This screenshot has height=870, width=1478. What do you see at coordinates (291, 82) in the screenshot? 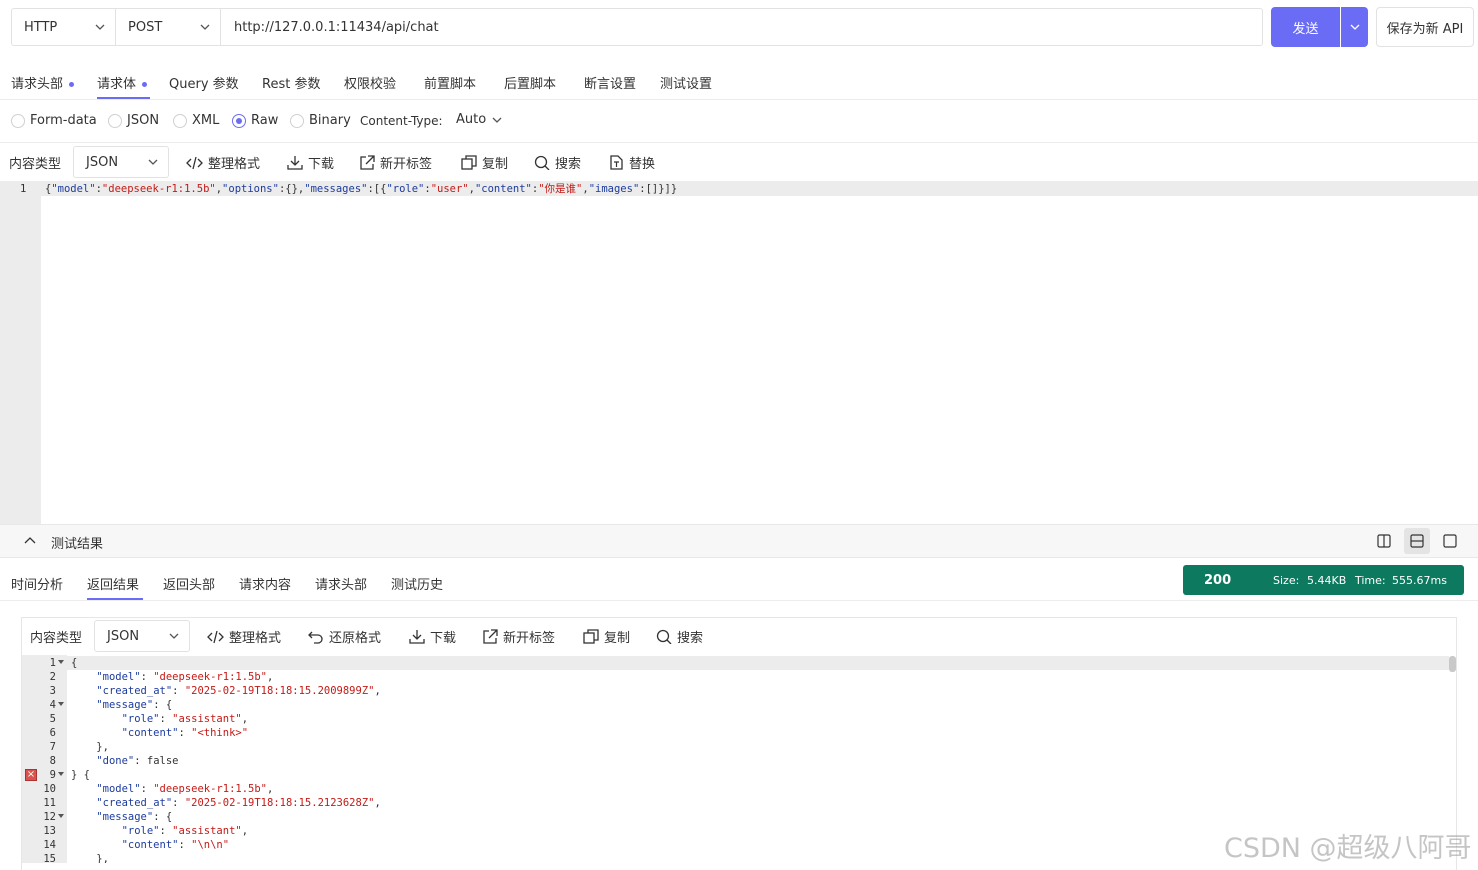
I see `request-tab: Rest 参数` at bounding box center [291, 82].